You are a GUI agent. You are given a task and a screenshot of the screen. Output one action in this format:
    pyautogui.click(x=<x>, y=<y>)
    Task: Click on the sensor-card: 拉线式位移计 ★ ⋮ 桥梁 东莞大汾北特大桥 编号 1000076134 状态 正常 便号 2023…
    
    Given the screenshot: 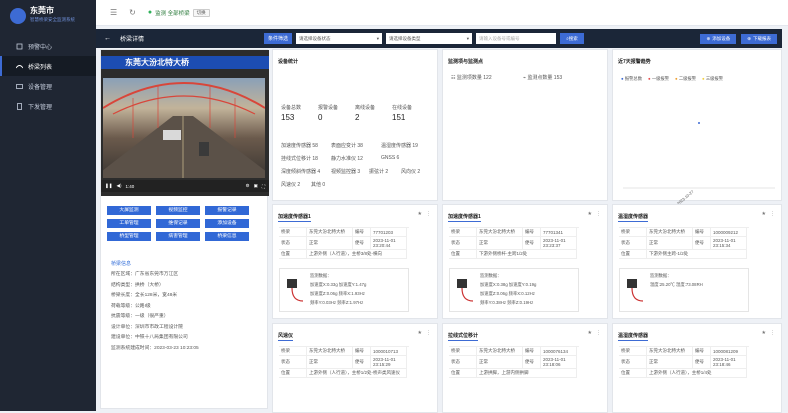 What is the action you would take?
    pyautogui.click(x=525, y=368)
    